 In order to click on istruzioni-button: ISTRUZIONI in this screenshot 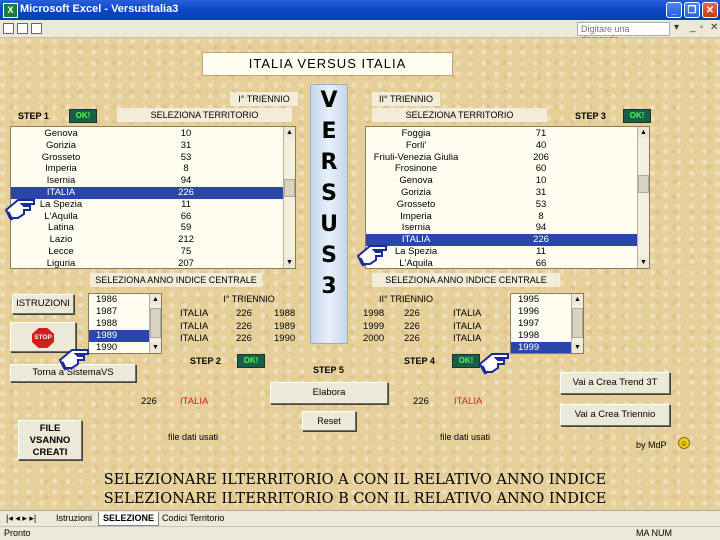, I will do `click(43, 304)`.